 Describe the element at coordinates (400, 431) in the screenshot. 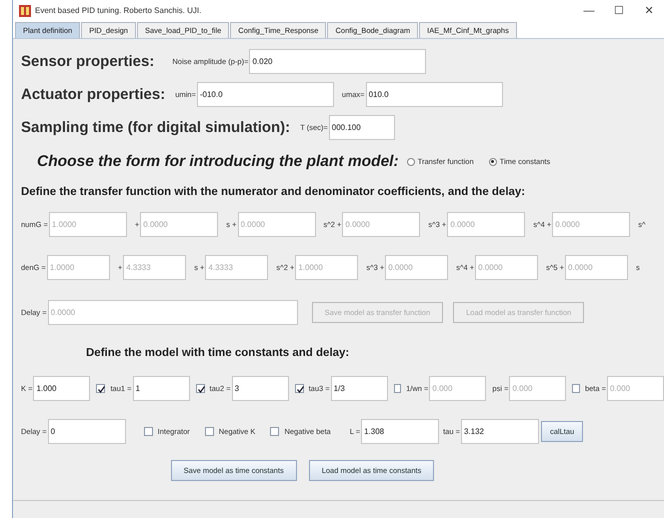

I see `input-field: 1.308` at that location.